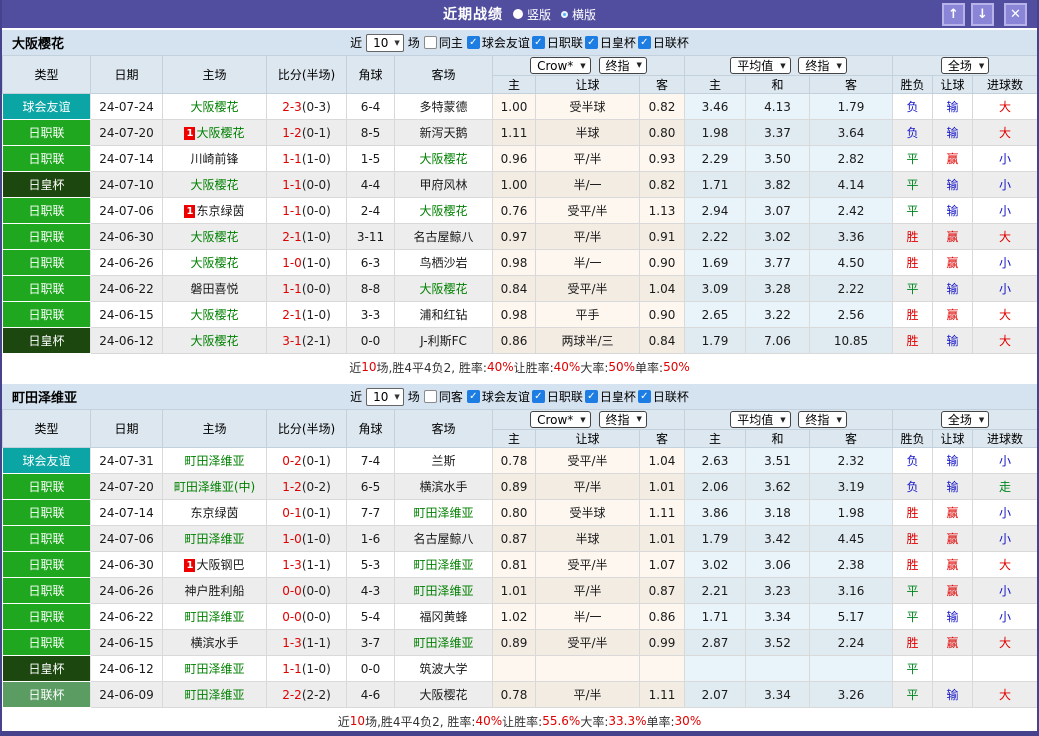  I want to click on avg-odds-away: 2.56, so click(851, 314).